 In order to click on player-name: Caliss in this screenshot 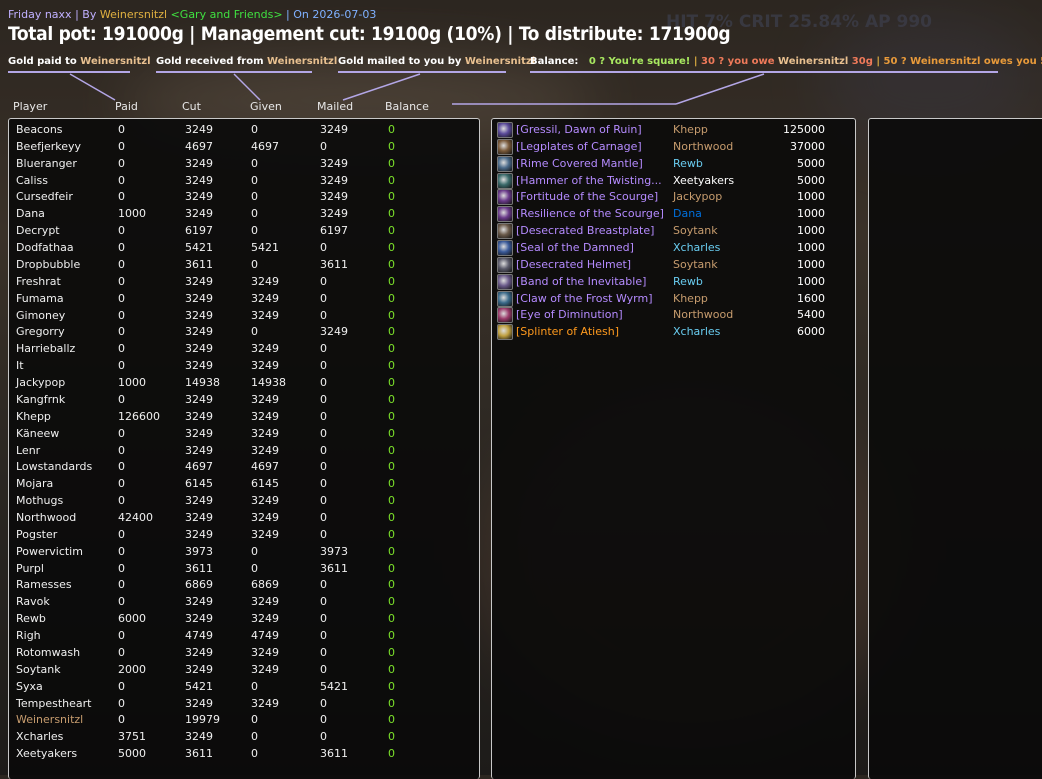, I will do `click(32, 180)`.